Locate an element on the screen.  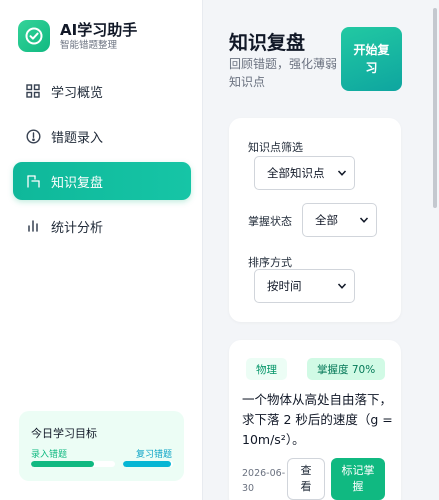
goal-entry-progress is located at coordinates (73, 464).